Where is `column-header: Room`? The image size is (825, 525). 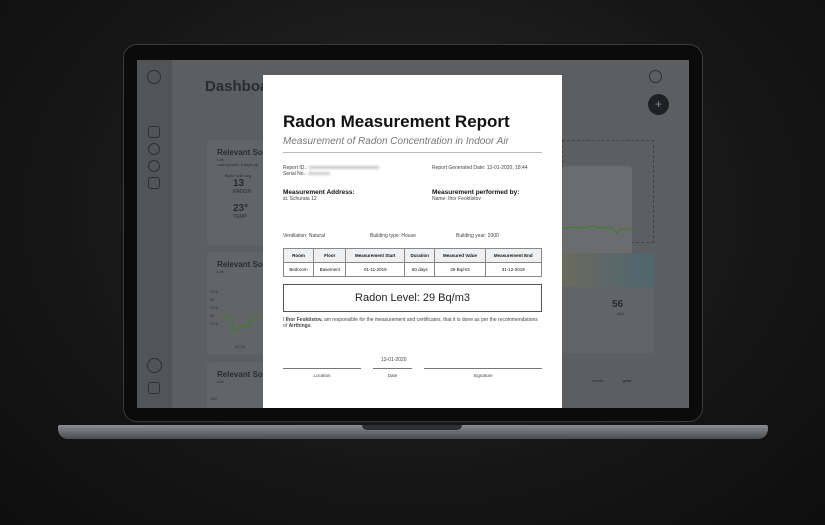
column-header: Room is located at coordinates (298, 255).